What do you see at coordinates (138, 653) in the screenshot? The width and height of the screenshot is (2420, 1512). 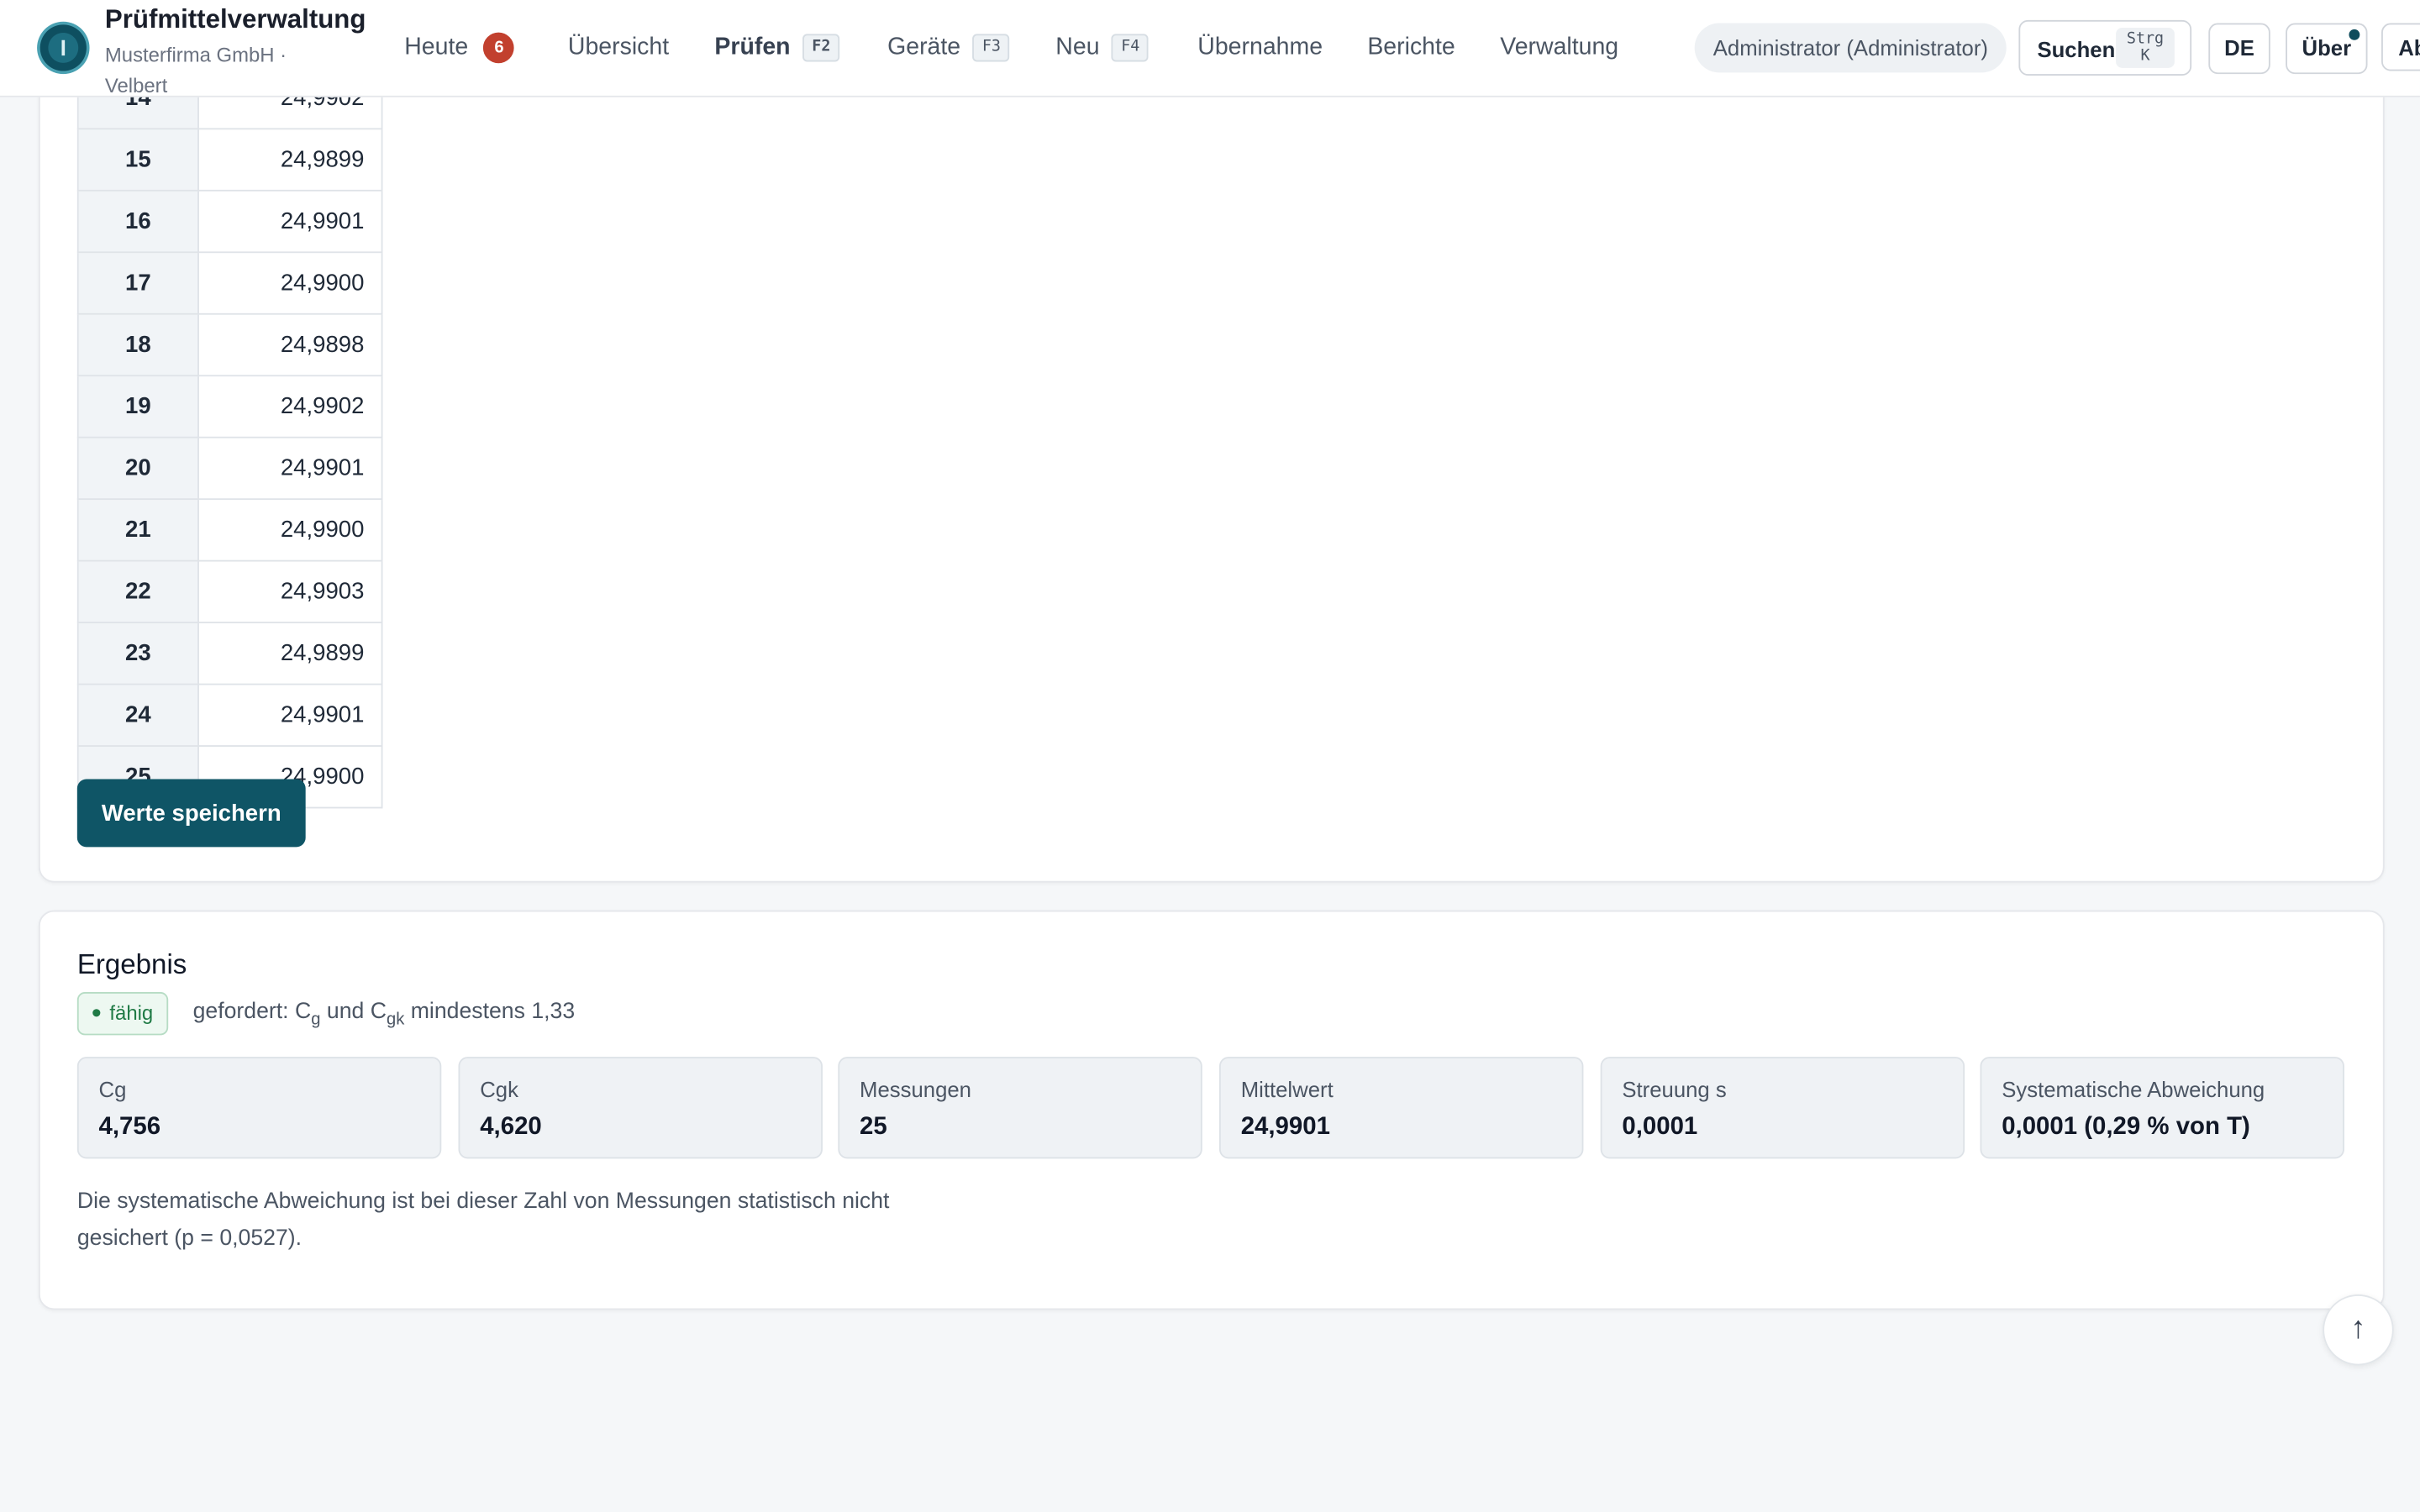 I see `row-index: 23` at bounding box center [138, 653].